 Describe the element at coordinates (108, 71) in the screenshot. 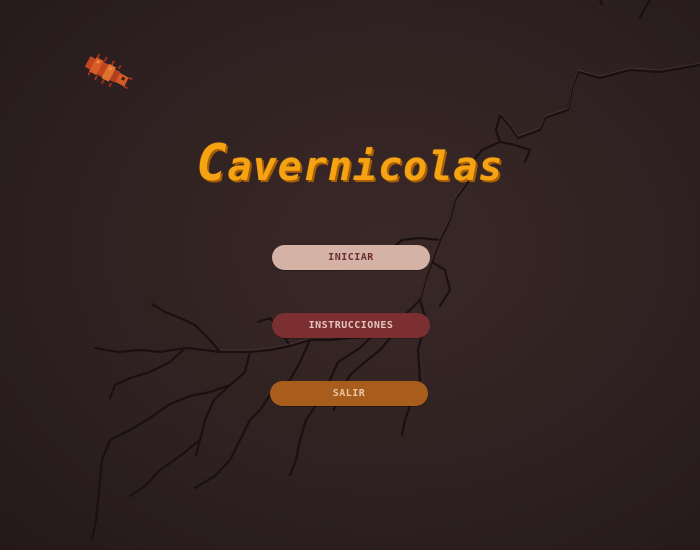

I see `bug-icon` at that location.